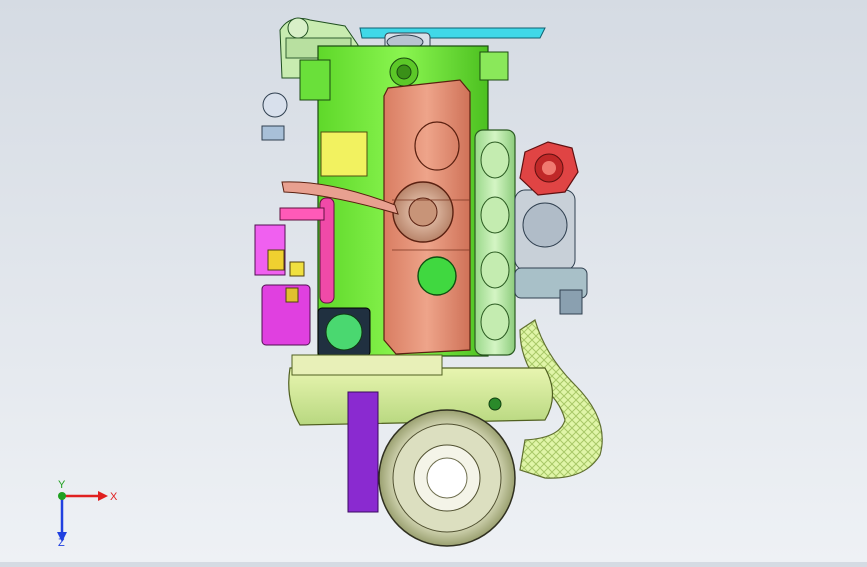 Image resolution: width=867 pixels, height=567 pixels. Describe the element at coordinates (363, 452) in the screenshot. I see `drive-belt` at that location.